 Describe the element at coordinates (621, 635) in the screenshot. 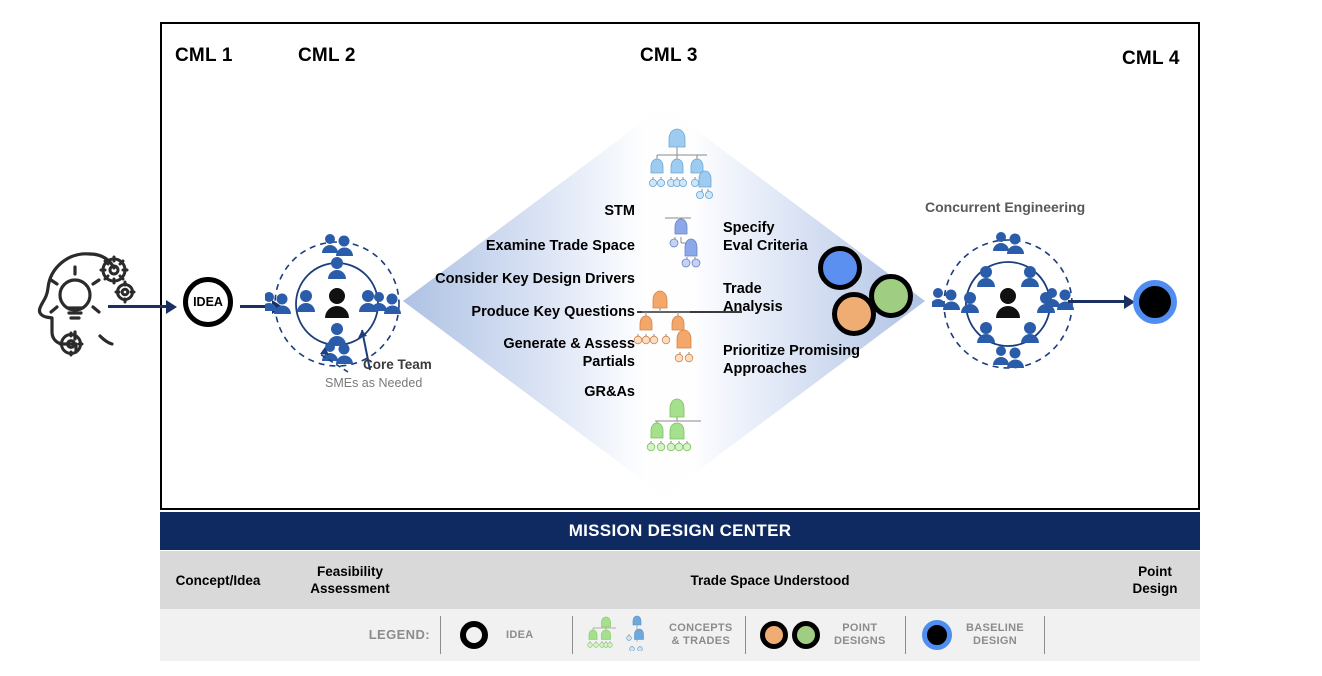

I see `concept-tree-icon` at that location.